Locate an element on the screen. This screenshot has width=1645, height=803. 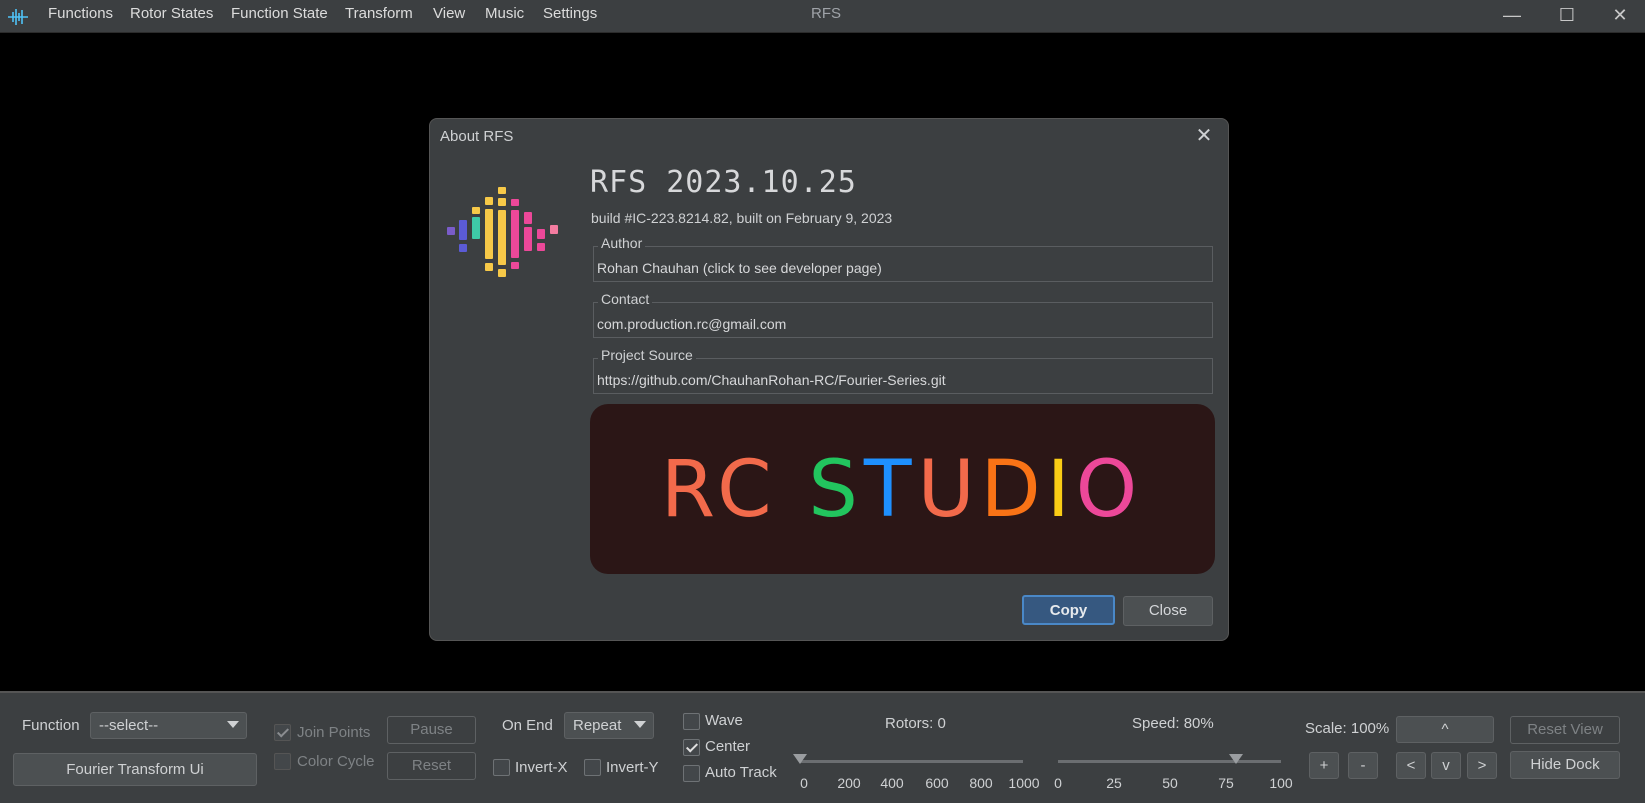
auto-track-label: Auto Track is located at coordinates (741, 772).